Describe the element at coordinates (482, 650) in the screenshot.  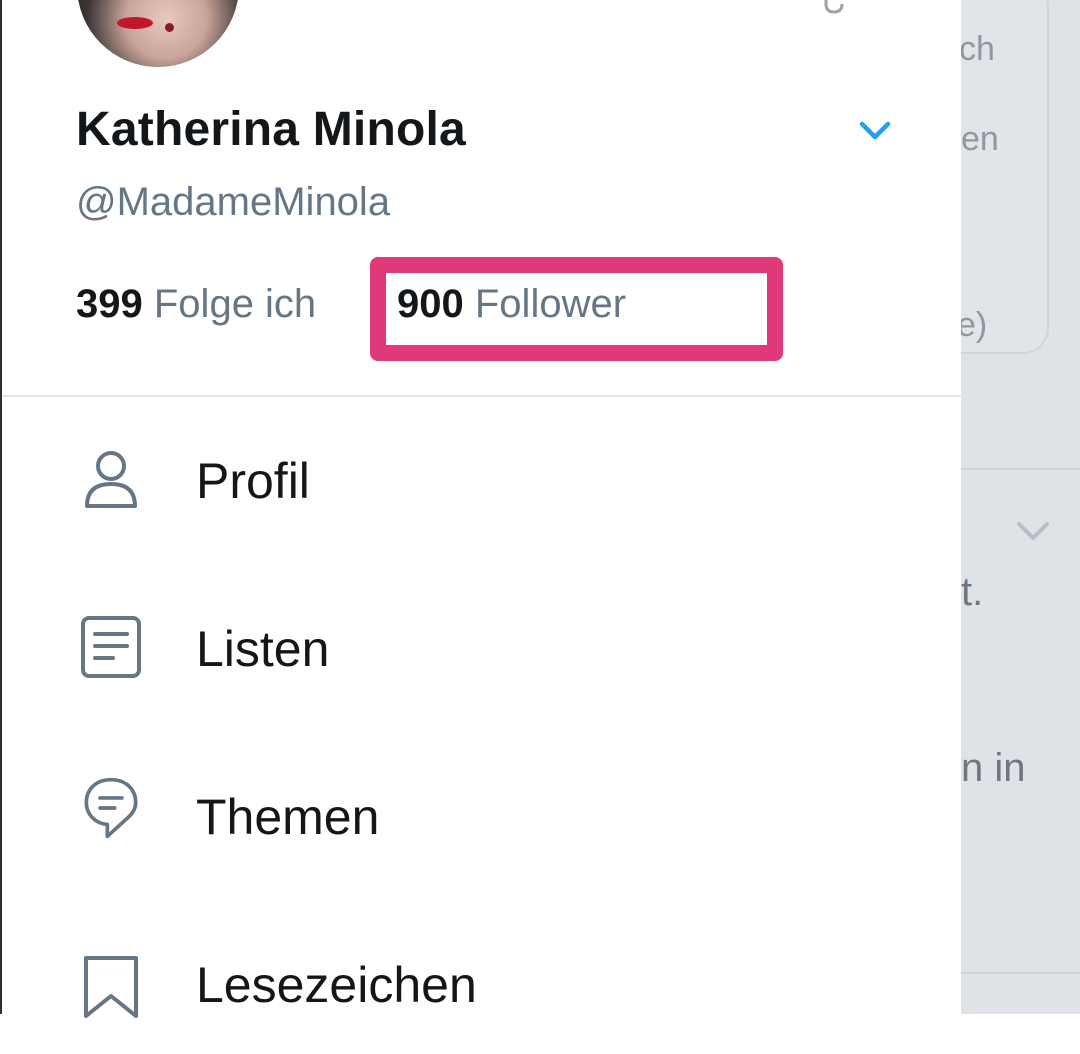
I see `menu-item-lists: Listen` at that location.